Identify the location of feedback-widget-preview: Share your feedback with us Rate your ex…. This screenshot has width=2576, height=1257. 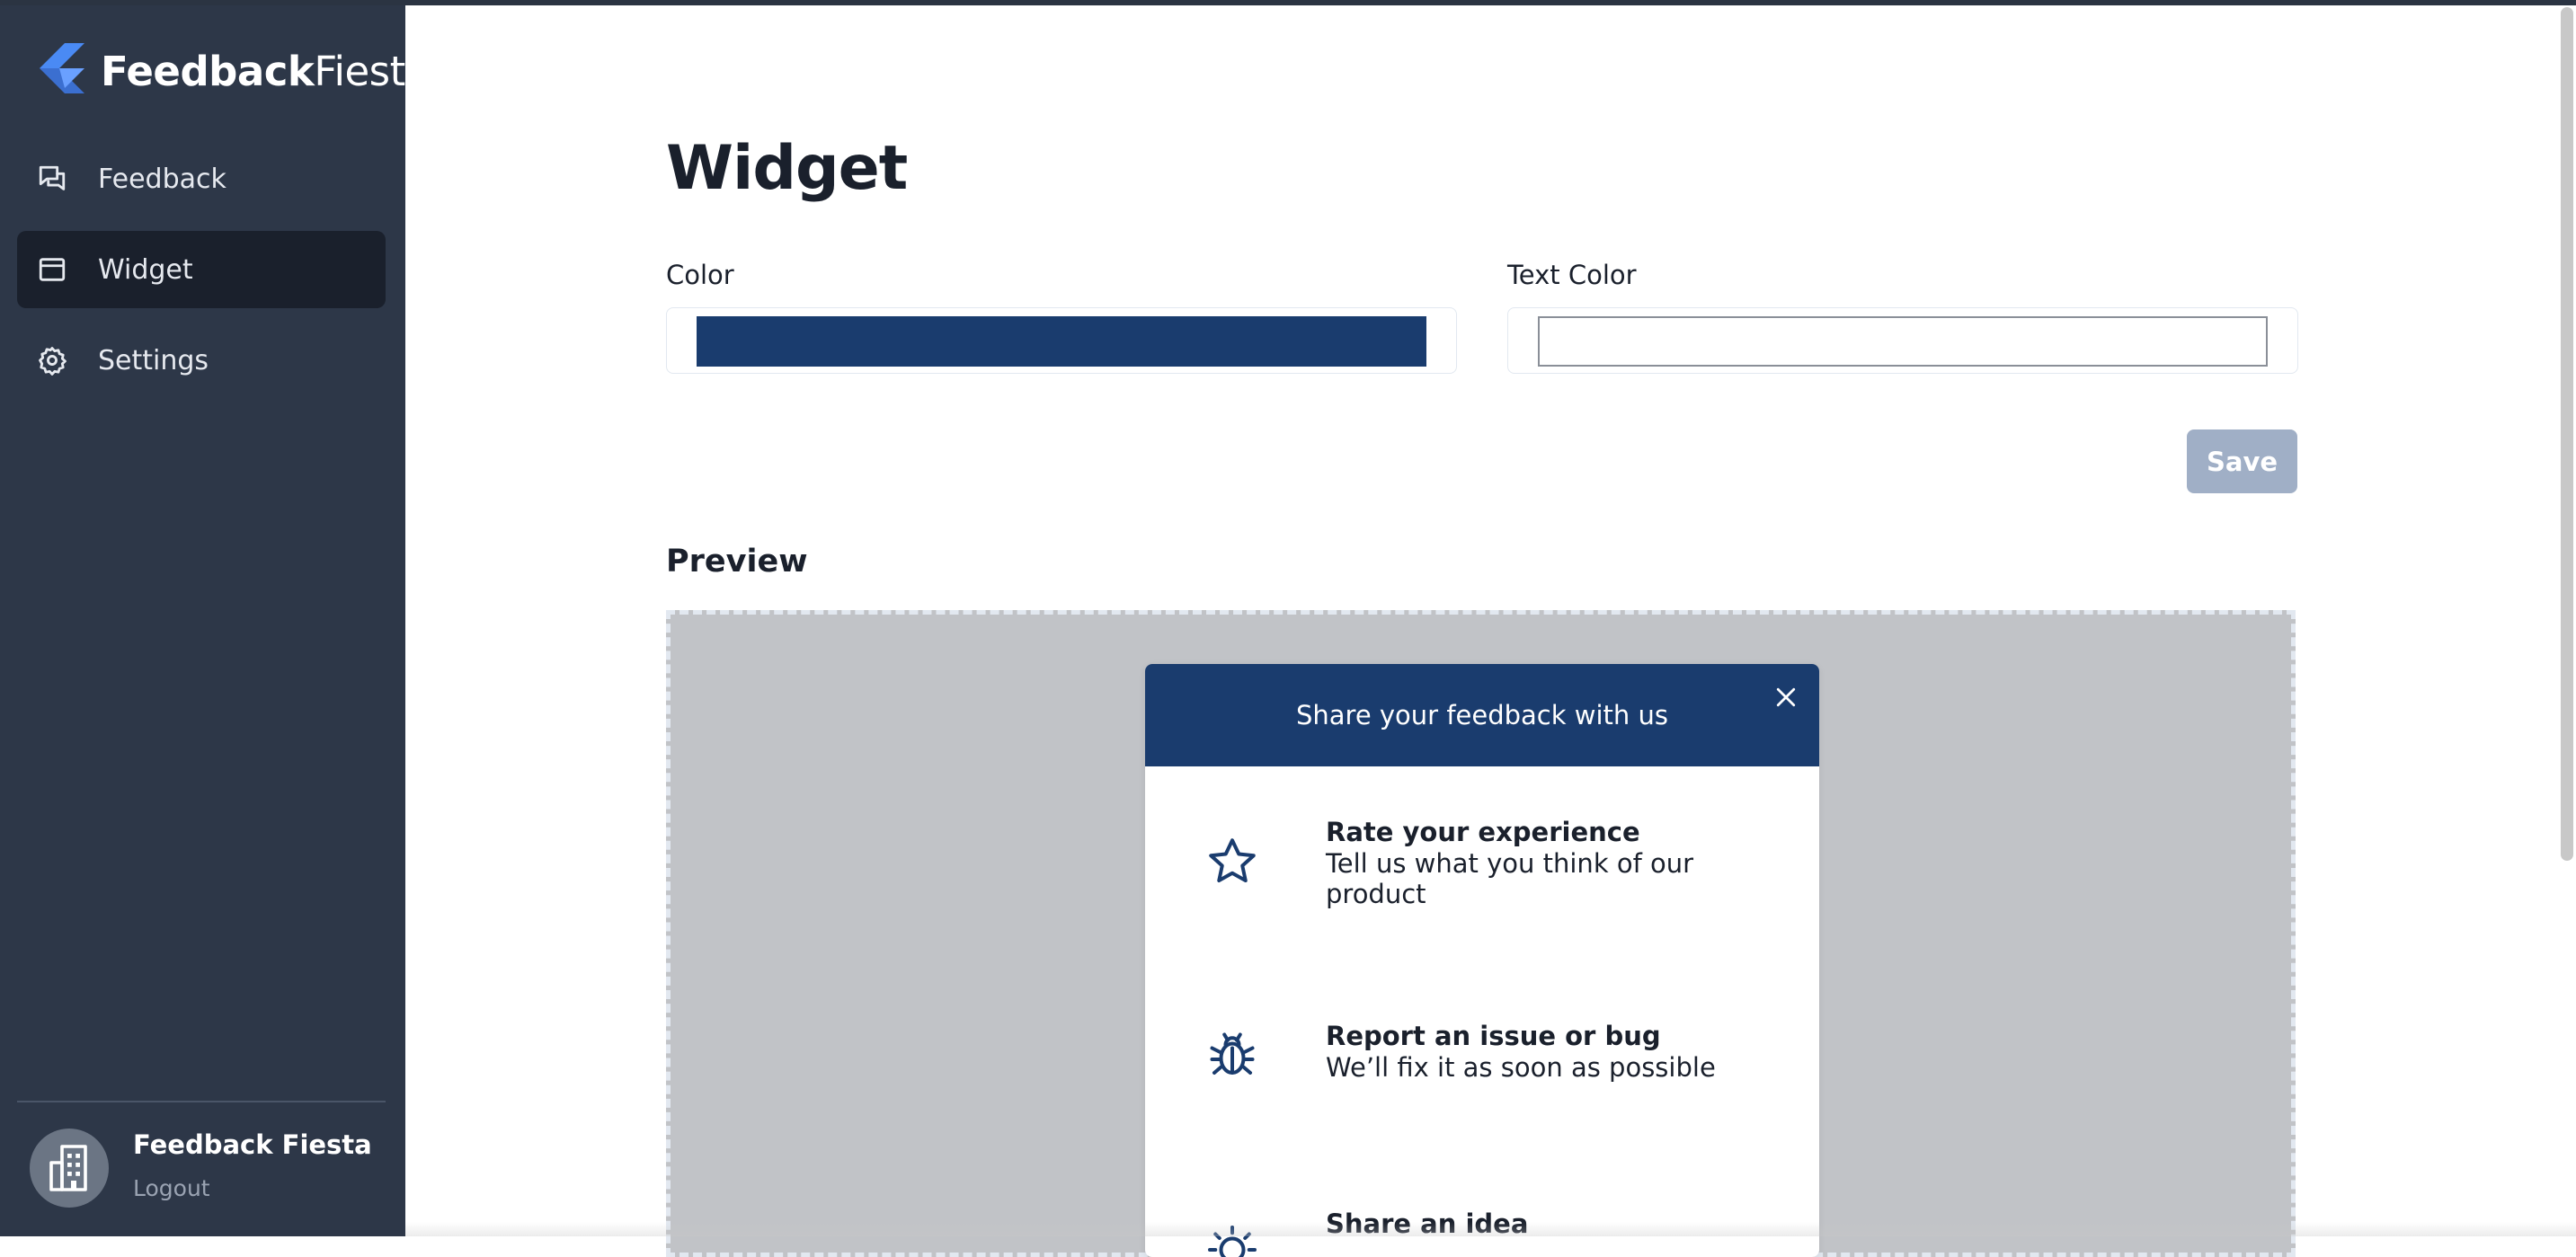
(1482, 960).